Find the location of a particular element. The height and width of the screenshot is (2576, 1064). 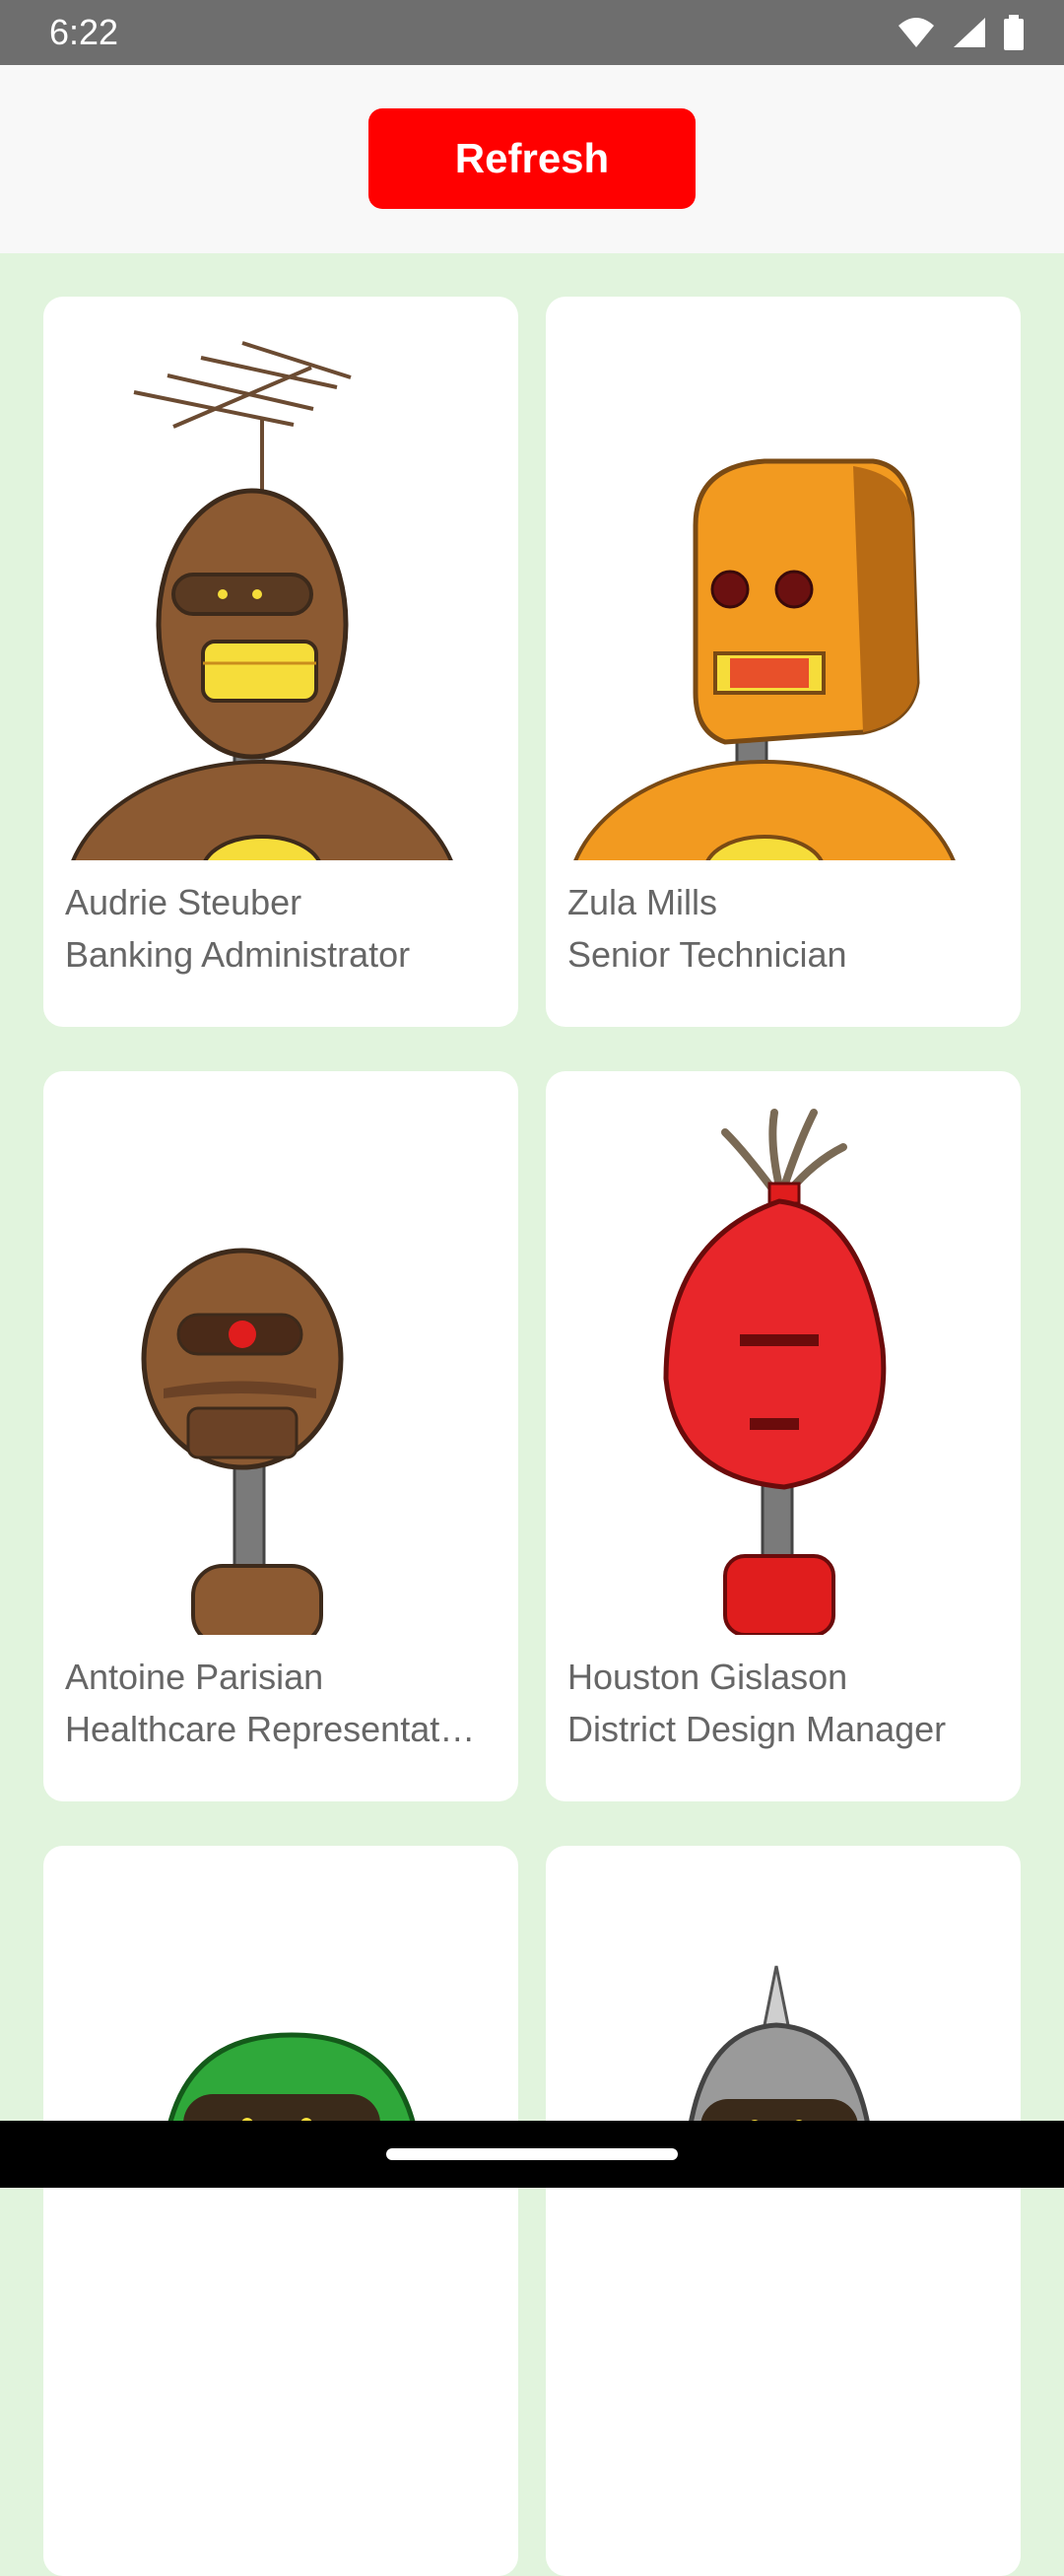

toolbar: Refresh is located at coordinates (532, 159).